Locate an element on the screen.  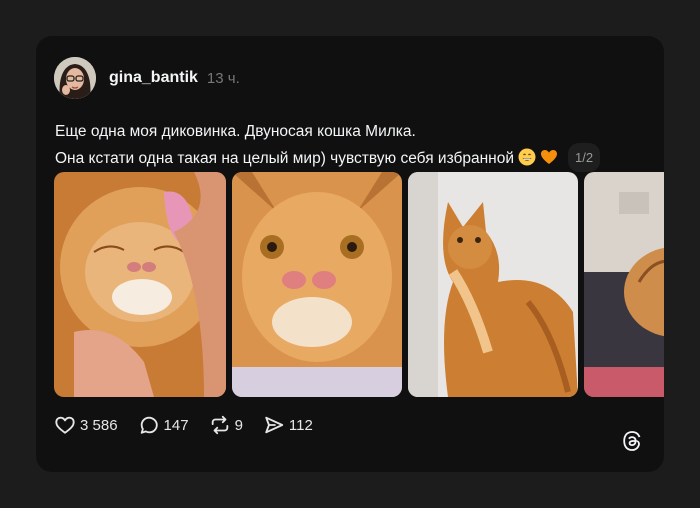
avatar is located at coordinates (75, 78).